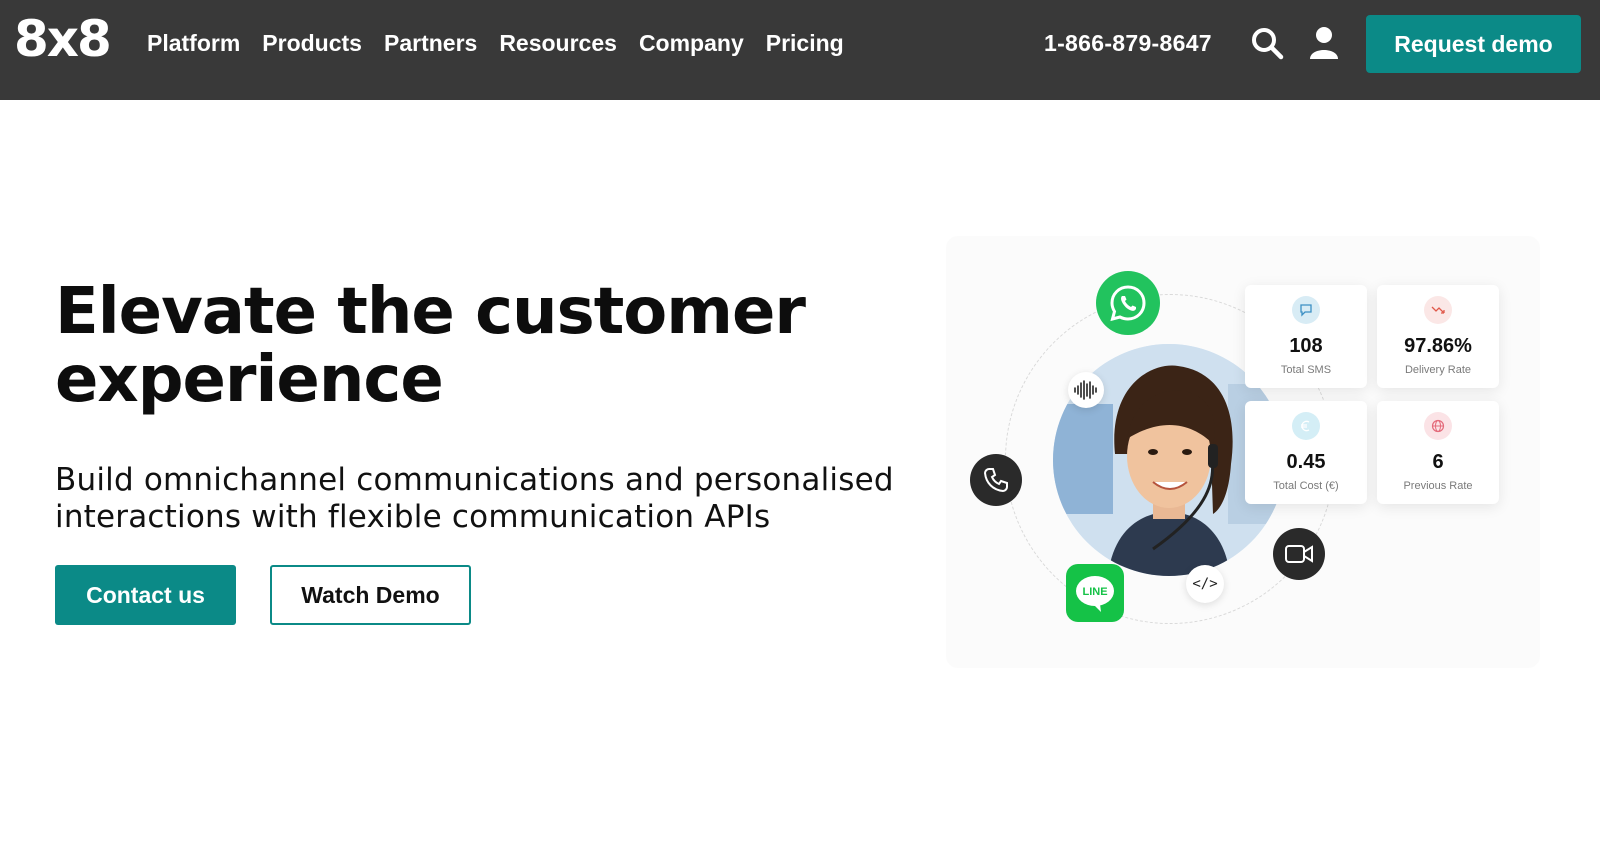 This screenshot has height=855, width=1600. I want to click on stat-value: 108, so click(1306, 346).